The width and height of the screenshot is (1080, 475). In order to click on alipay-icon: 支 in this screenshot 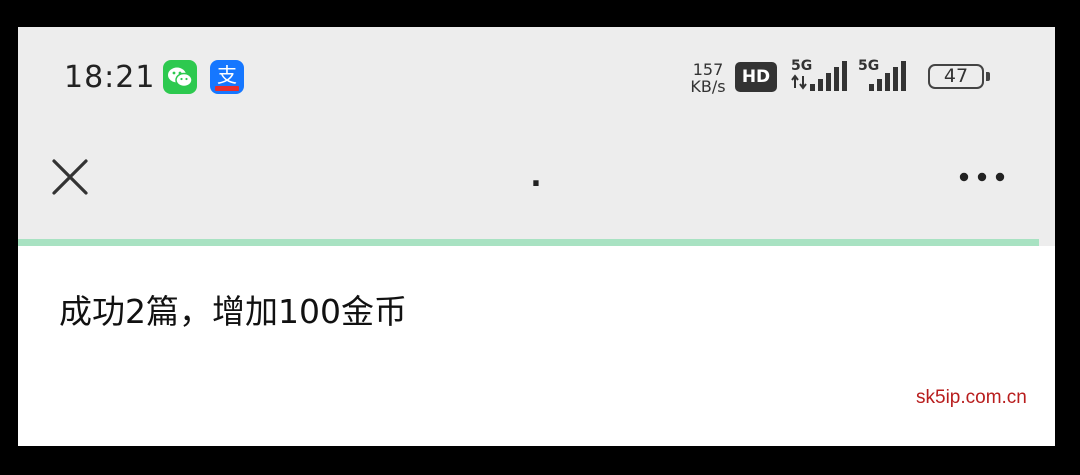, I will do `click(227, 77)`.